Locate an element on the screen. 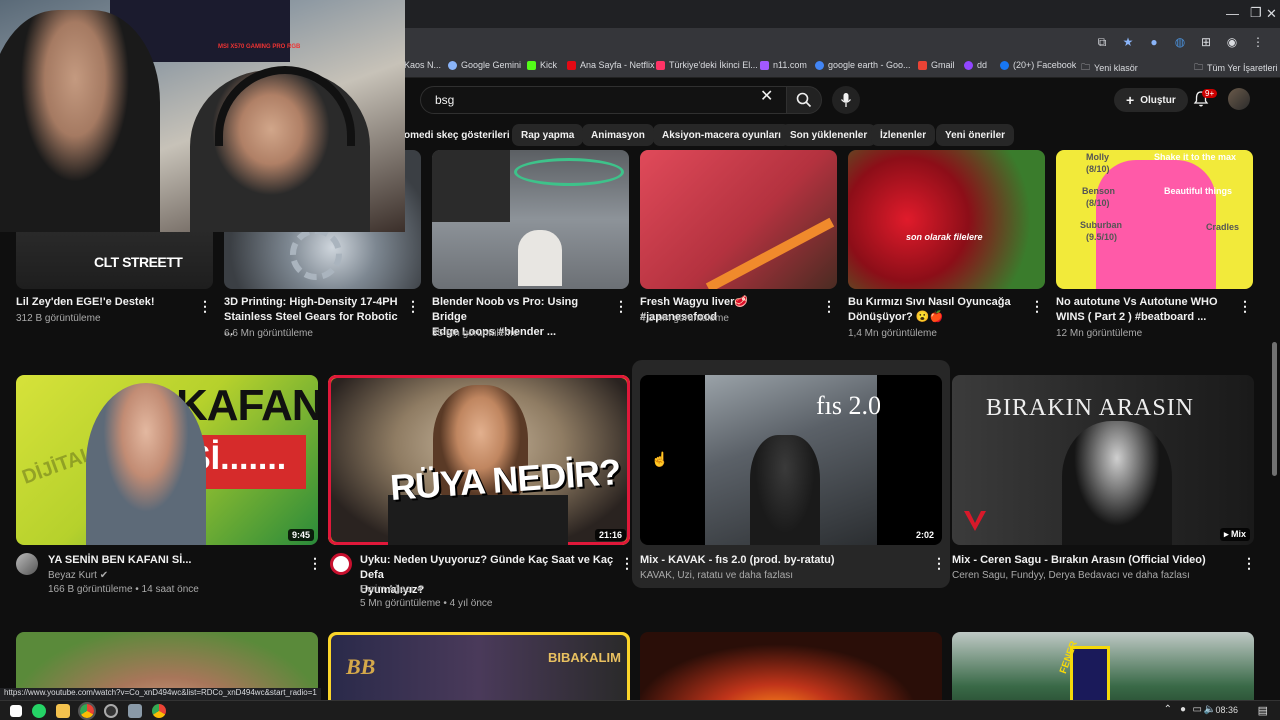 Image resolution: width=1280 pixels, height=720 pixels. scrollbar-thumb is located at coordinates (1274, 409).